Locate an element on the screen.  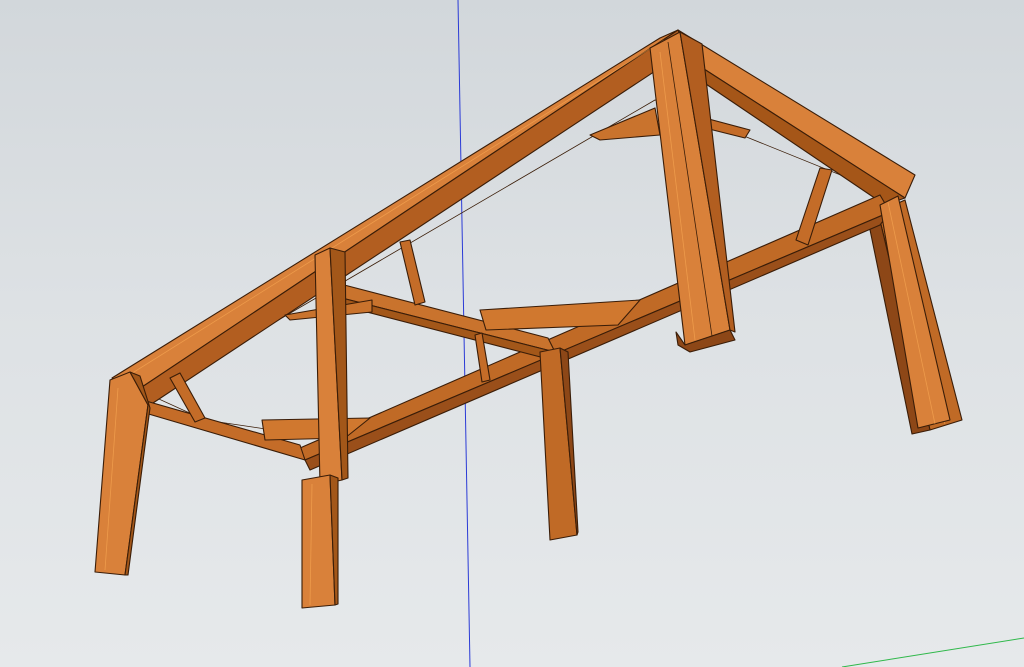
brace-center-left is located at coordinates (412, 272).